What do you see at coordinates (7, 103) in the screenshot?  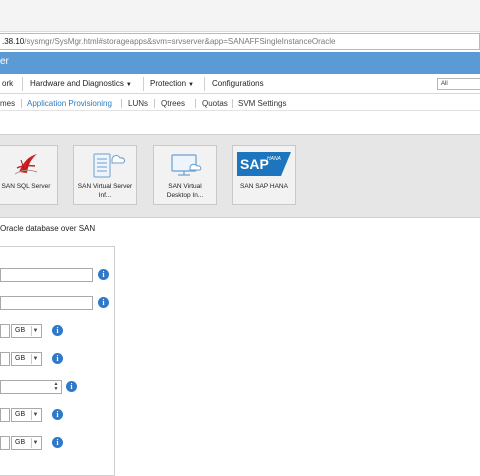 I see `subnav-volumes: mes` at bounding box center [7, 103].